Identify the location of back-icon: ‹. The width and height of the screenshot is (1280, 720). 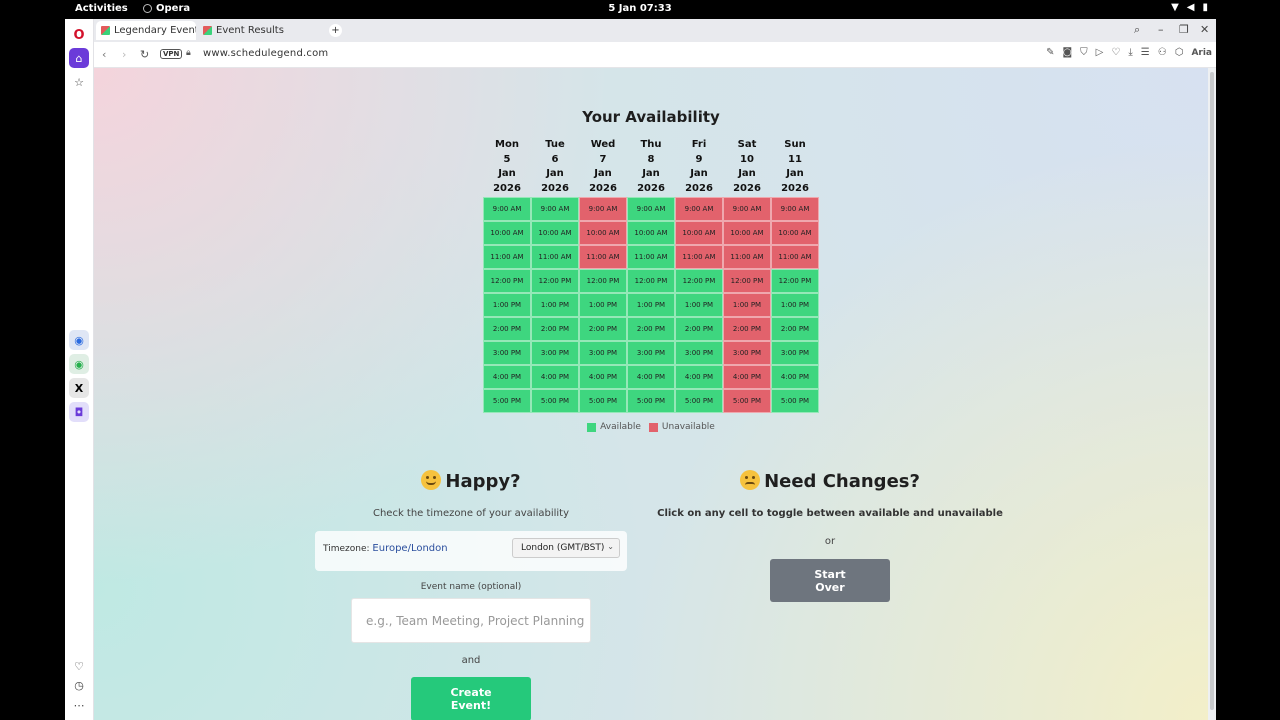
(104, 54).